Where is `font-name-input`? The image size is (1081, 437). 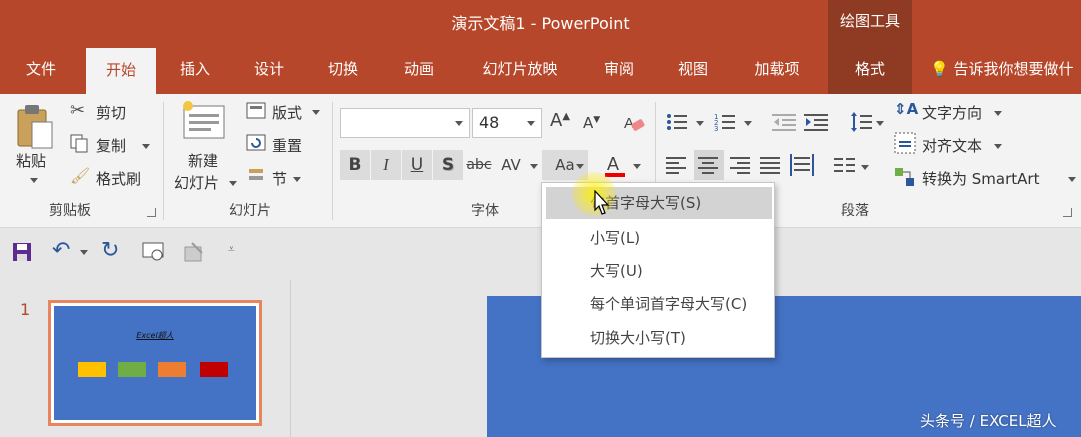
font-name-input is located at coordinates (405, 123).